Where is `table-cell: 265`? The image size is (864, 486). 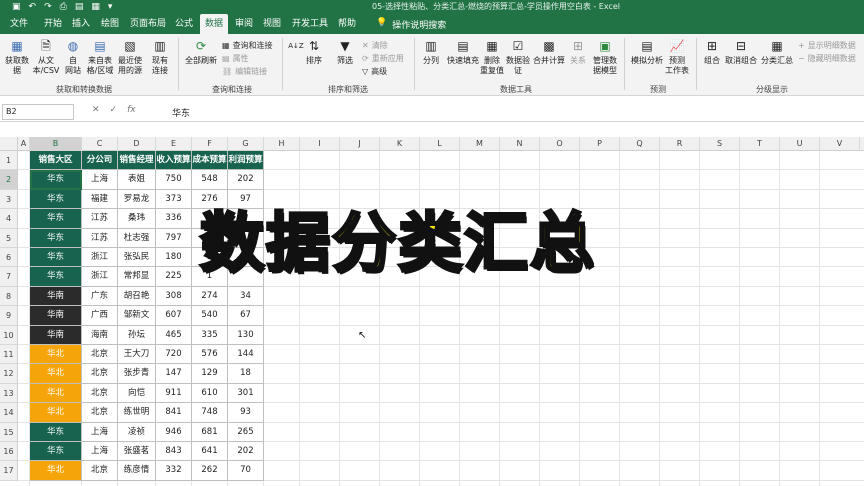
table-cell: 265 is located at coordinates (246, 432).